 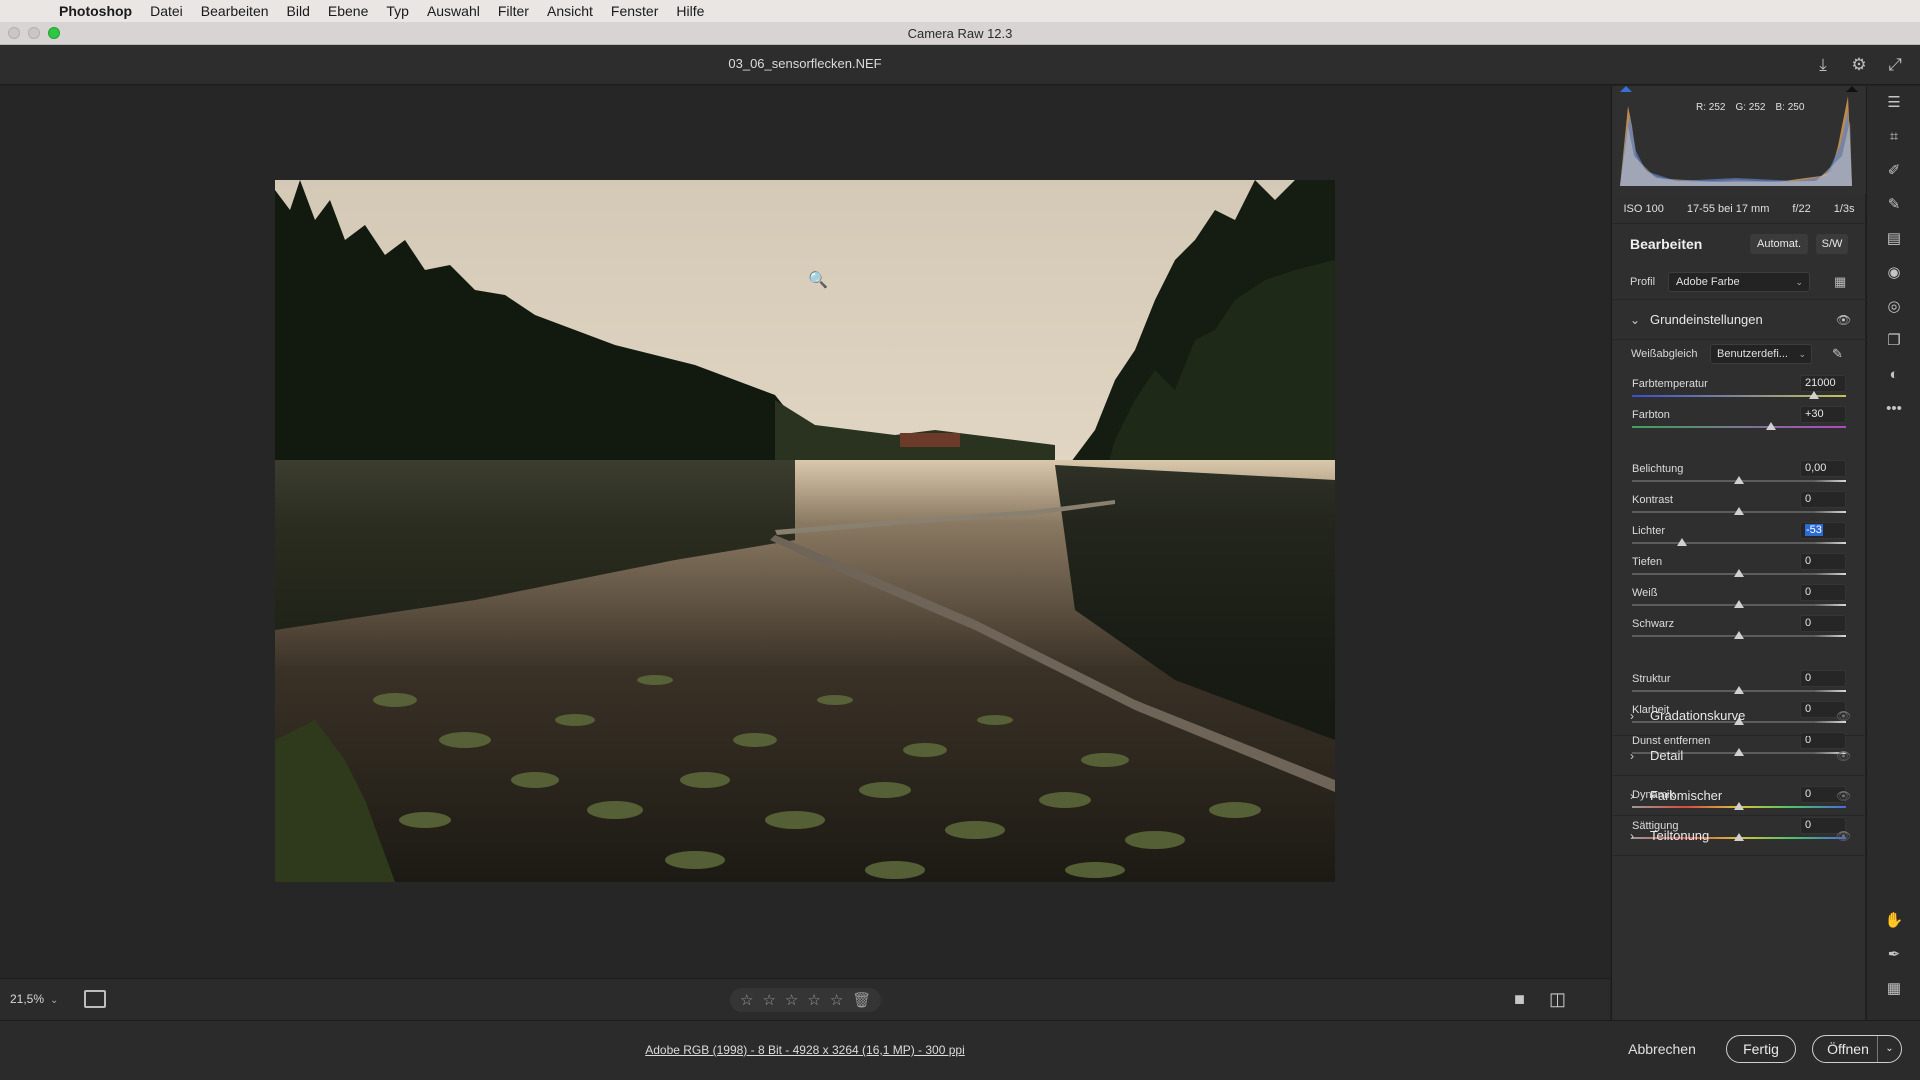 What do you see at coordinates (1894, 955) in the screenshot?
I see `color-sampler-icon: ✒` at bounding box center [1894, 955].